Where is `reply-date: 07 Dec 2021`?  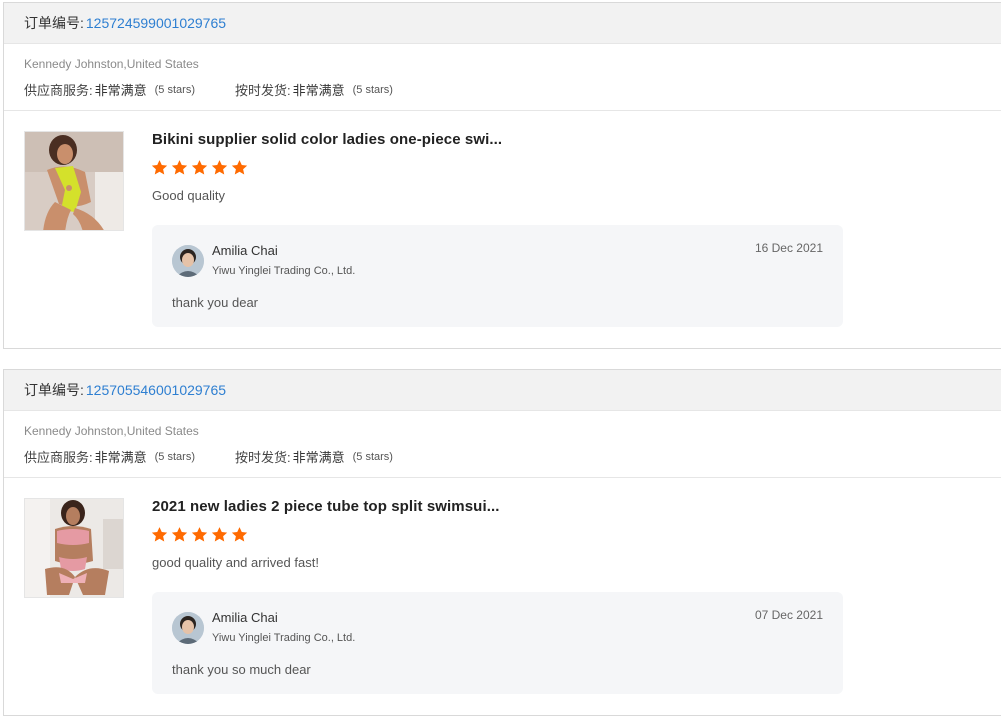
reply-date: 07 Dec 2021 is located at coordinates (788, 615).